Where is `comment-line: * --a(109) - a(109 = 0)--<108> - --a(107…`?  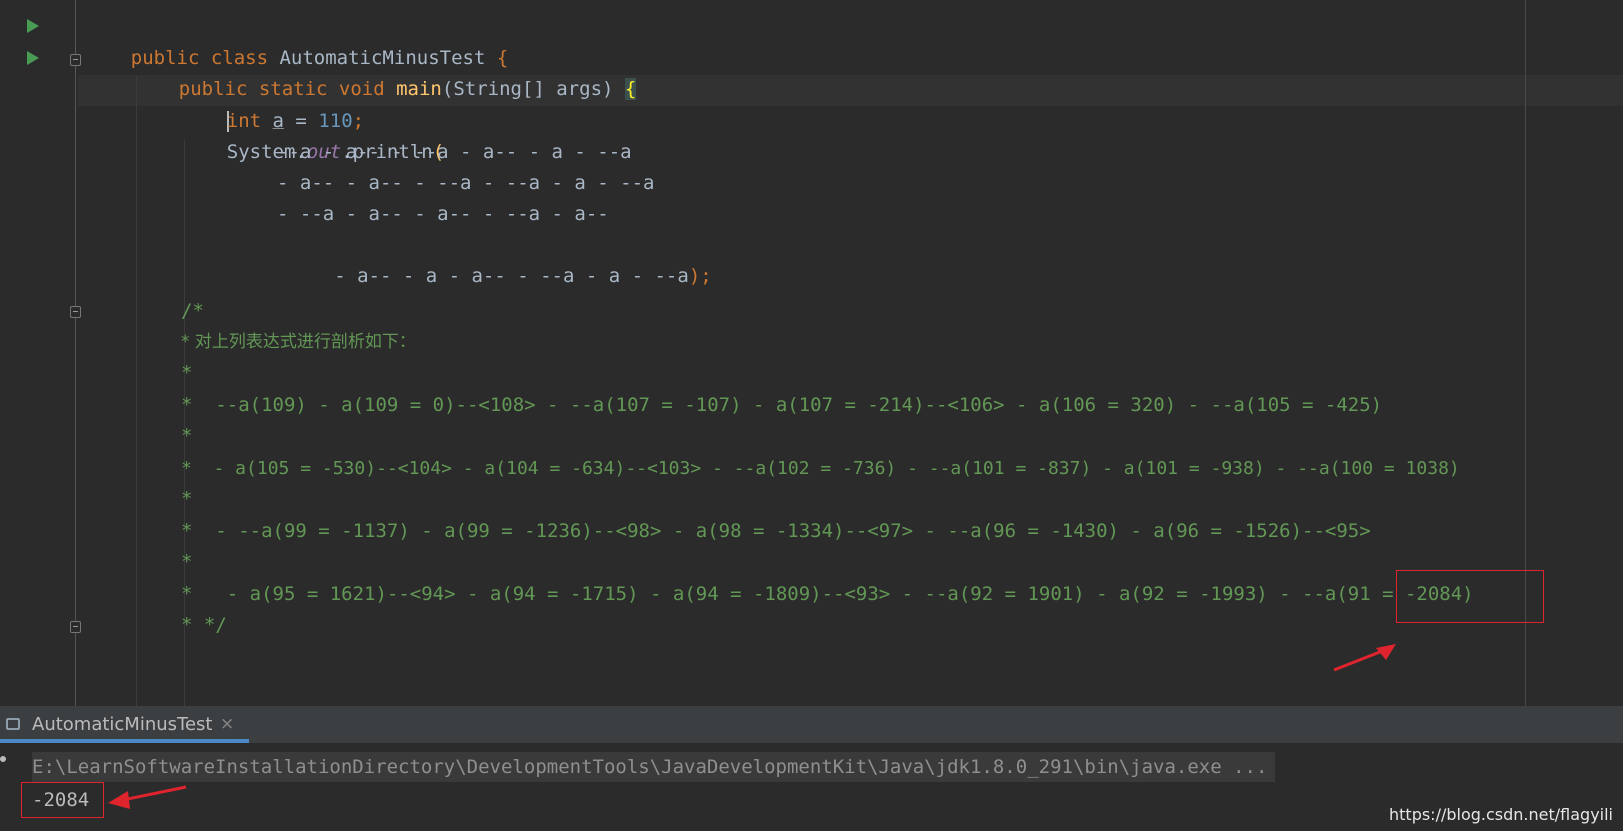
comment-line: * --a(109) - a(109 = 0)--<108> - --a(107… is located at coordinates (782, 405).